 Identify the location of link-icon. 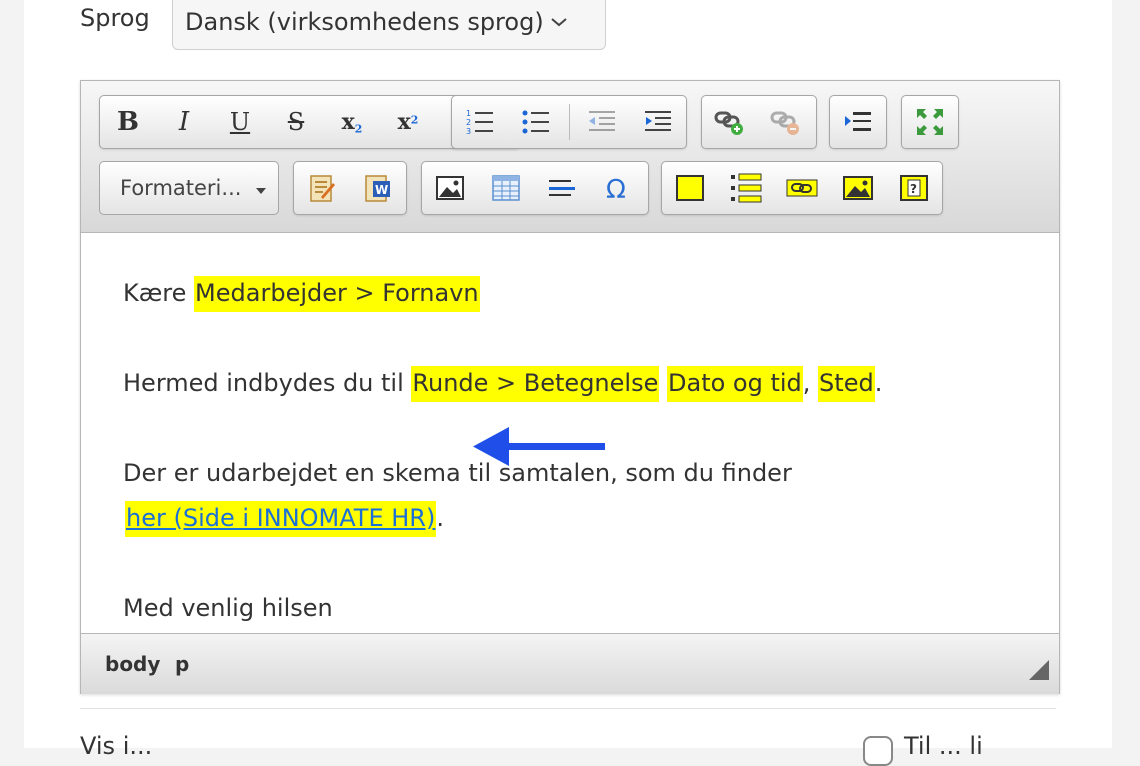
(728, 123).